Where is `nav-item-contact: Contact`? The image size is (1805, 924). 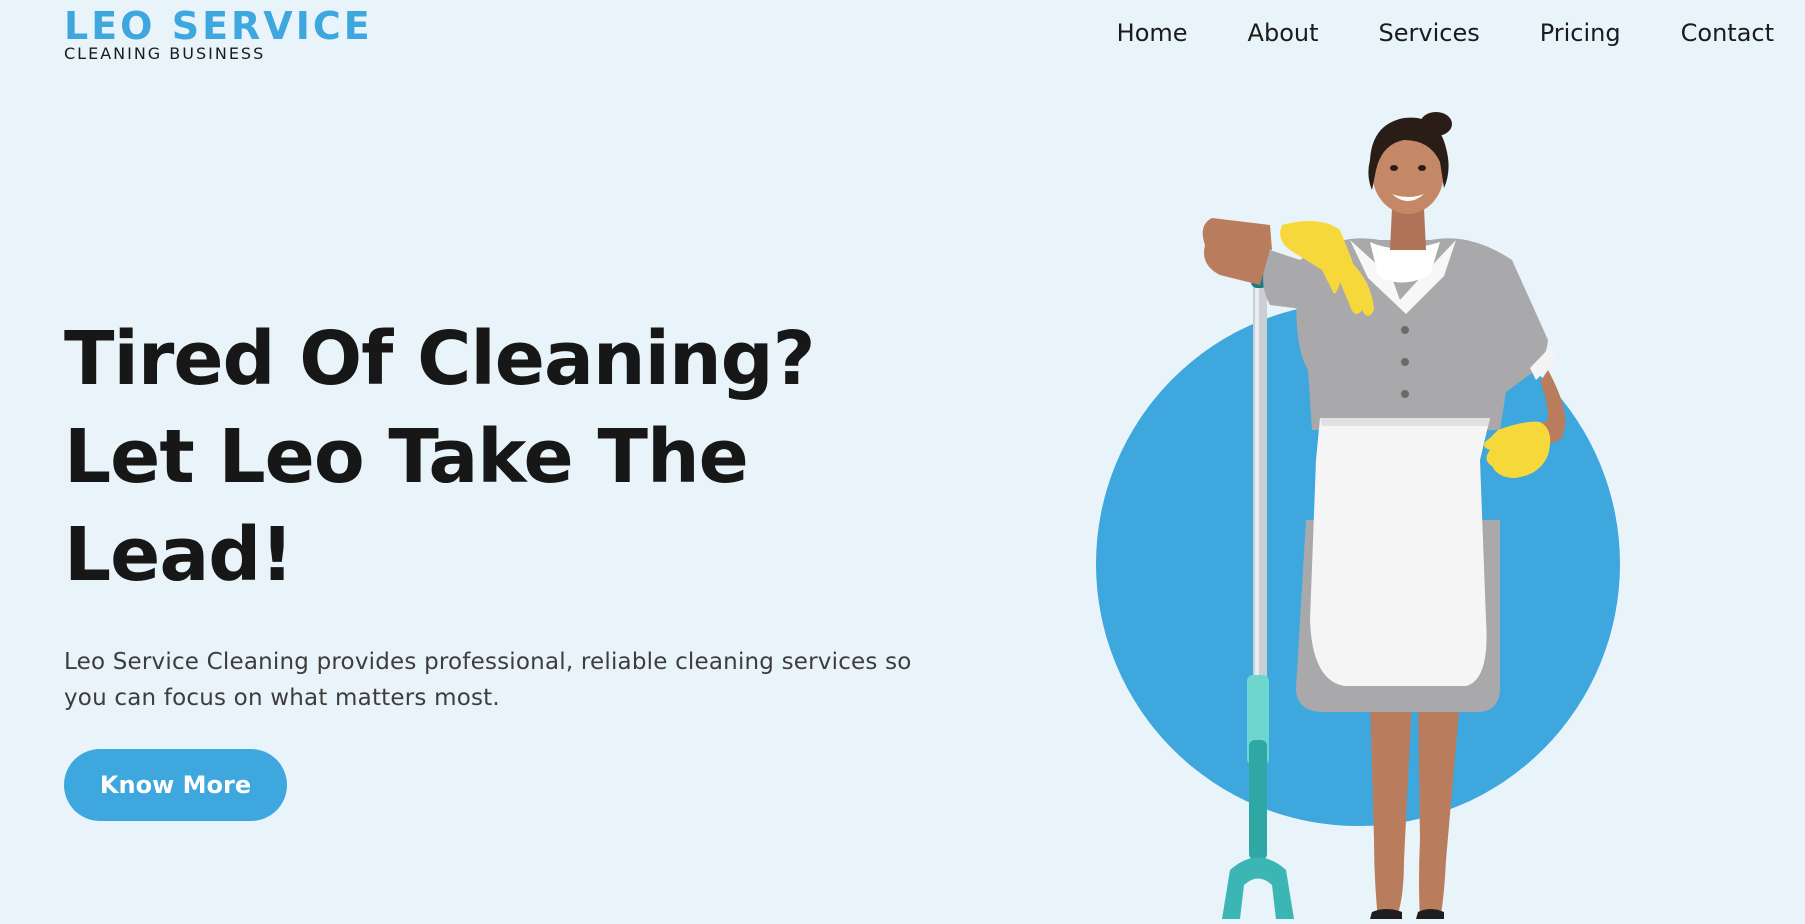
nav-item-contact: Contact is located at coordinates (1727, 33).